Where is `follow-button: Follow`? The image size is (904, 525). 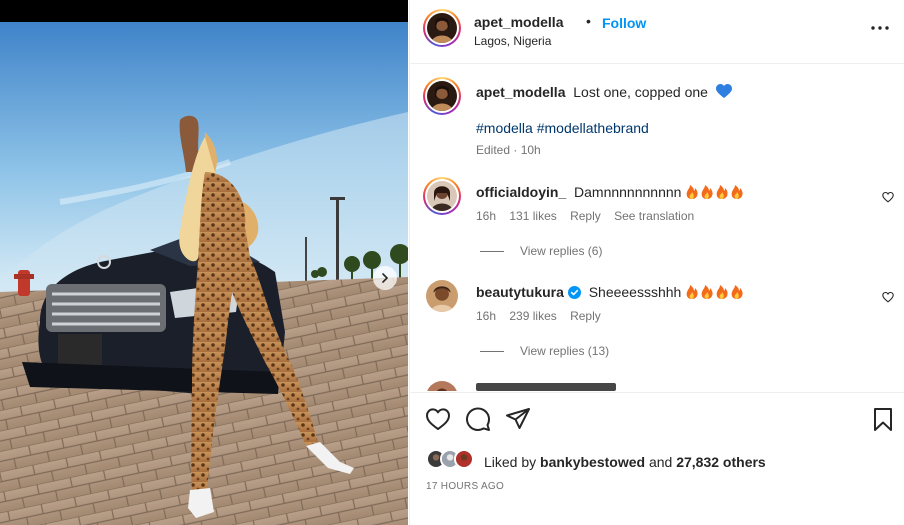
follow-button: Follow is located at coordinates (624, 23).